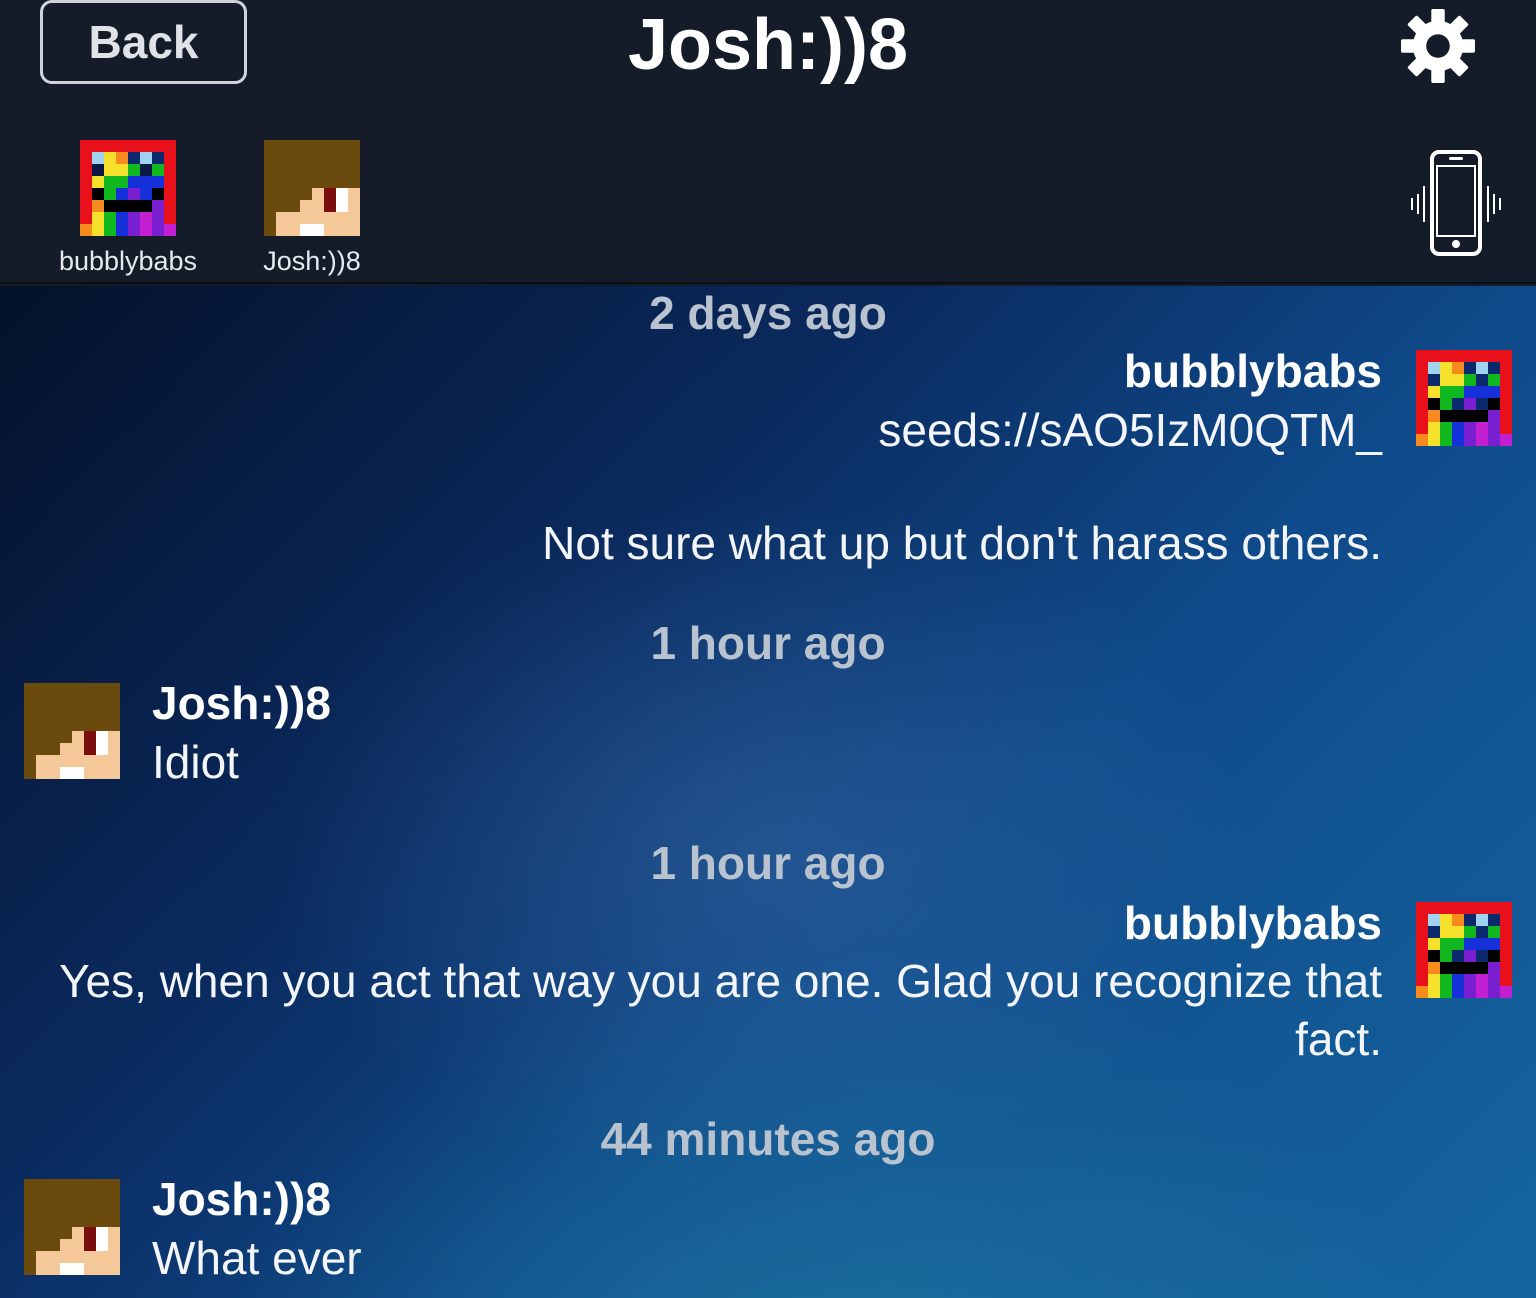  What do you see at coordinates (1338, 1039) in the screenshot?
I see `message-text: fact.` at bounding box center [1338, 1039].